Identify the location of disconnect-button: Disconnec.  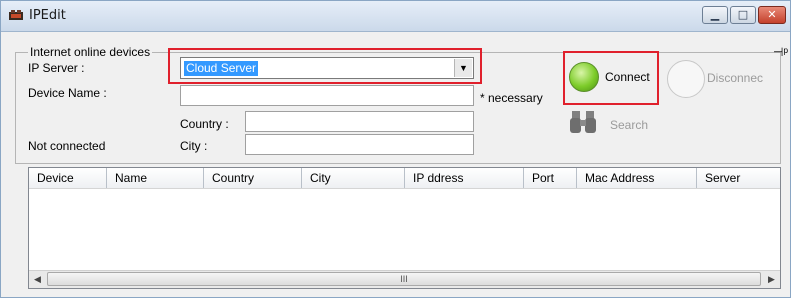
(720, 78).